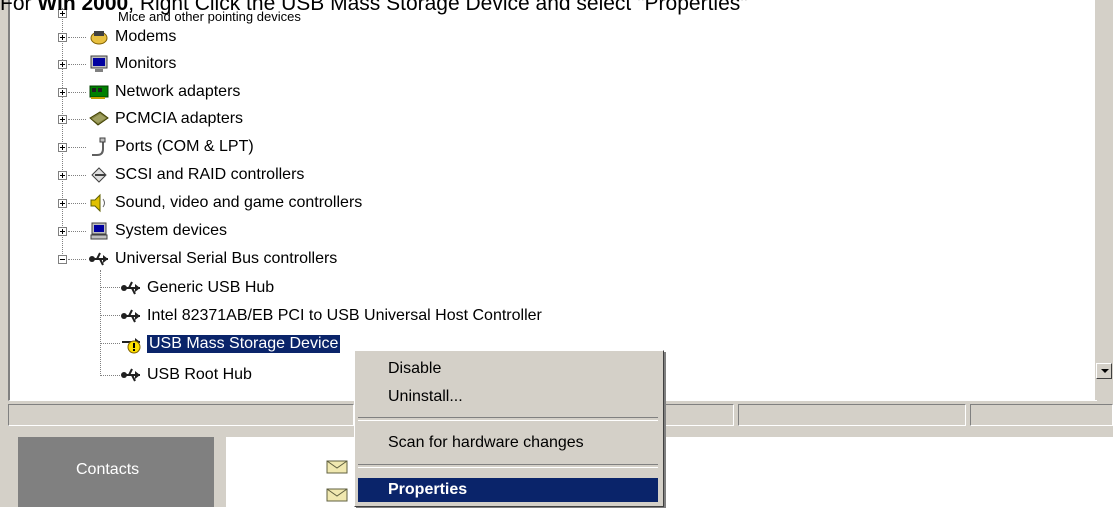 Image resolution: width=1113 pixels, height=508 pixels. I want to click on menu-item-properties: Properties, so click(508, 490).